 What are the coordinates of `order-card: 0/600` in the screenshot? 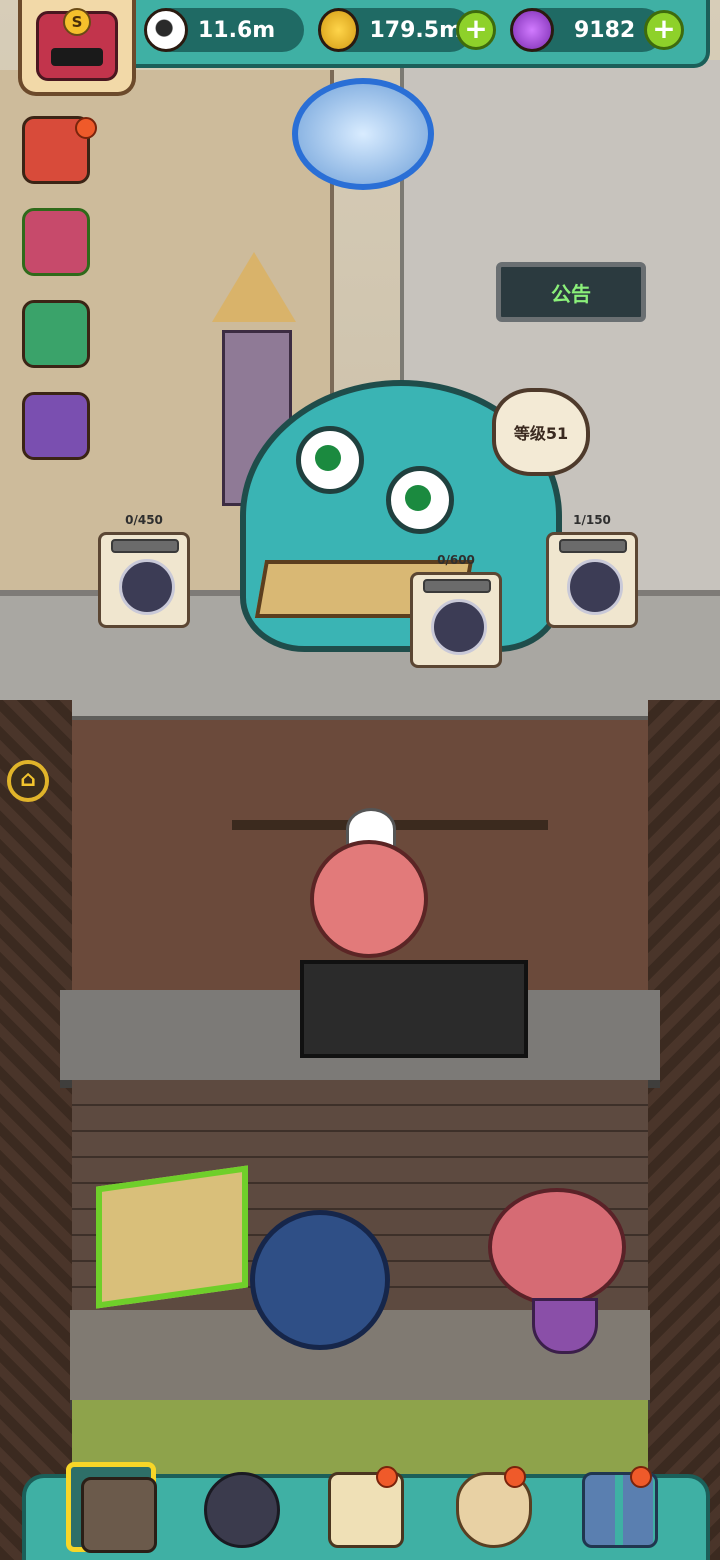 It's located at (456, 610).